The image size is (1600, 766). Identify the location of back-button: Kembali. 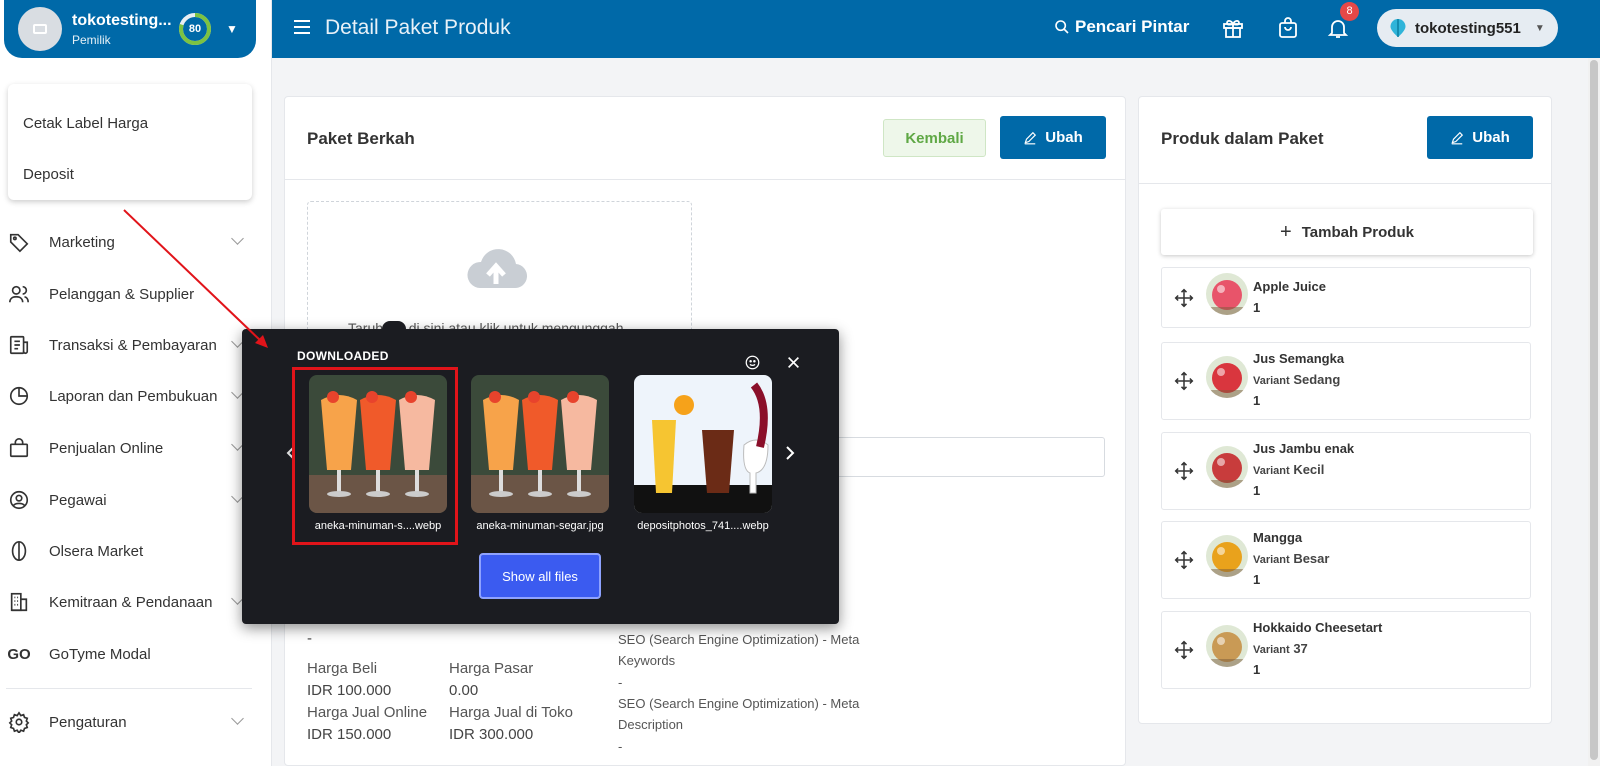
(934, 138).